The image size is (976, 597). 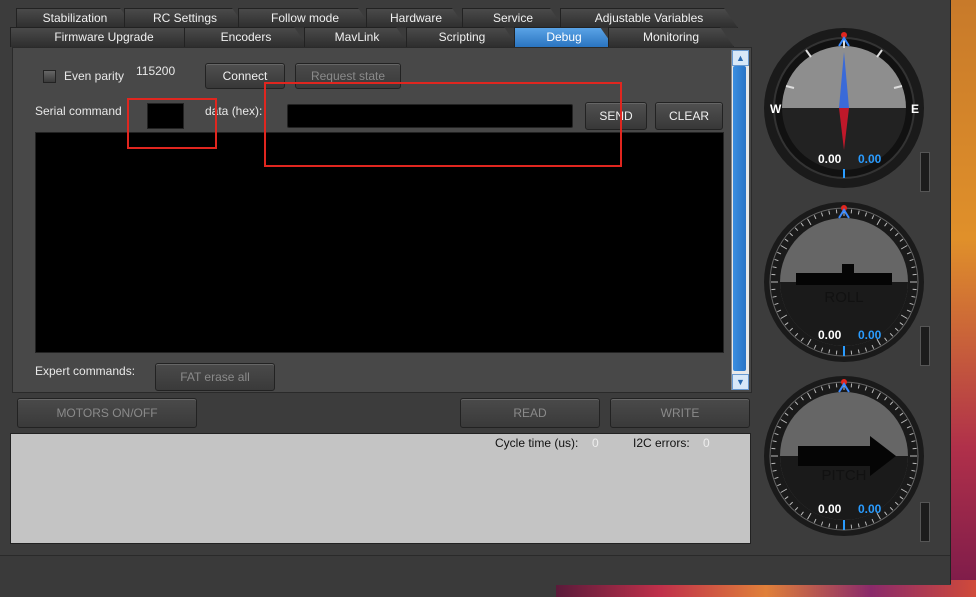 I want to click on tab-rc-settings: RC Settings, so click(x=185, y=18).